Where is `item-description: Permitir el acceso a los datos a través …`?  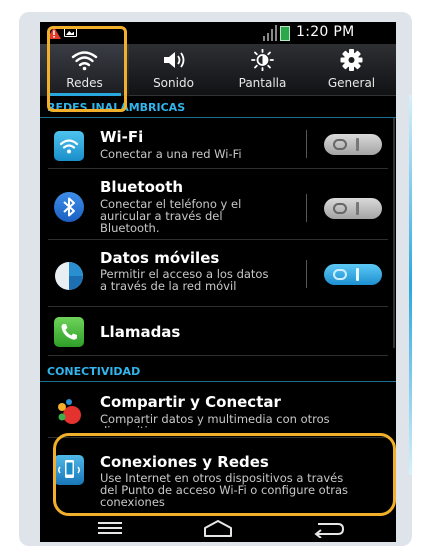
item-description: Permitir el acceso a los datos a través … is located at coordinates (184, 280).